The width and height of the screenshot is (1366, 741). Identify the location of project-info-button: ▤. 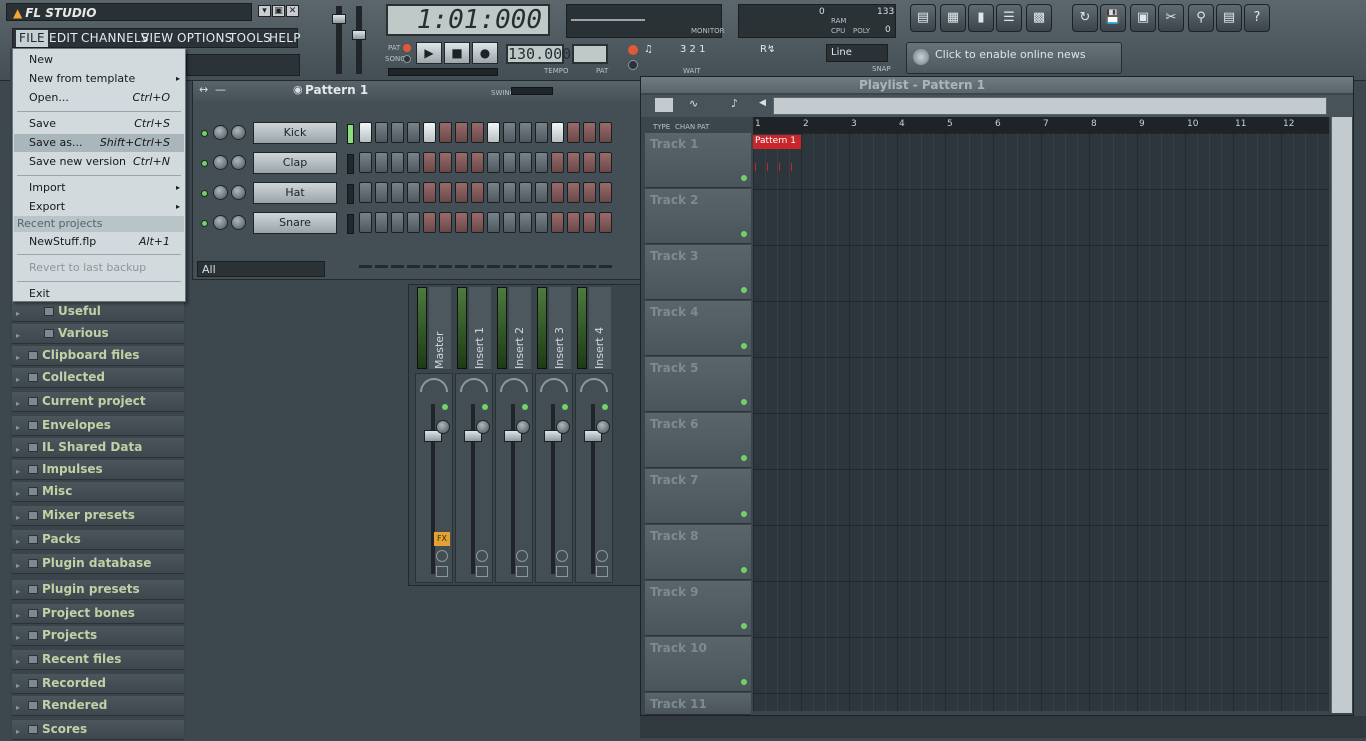
(1229, 18).